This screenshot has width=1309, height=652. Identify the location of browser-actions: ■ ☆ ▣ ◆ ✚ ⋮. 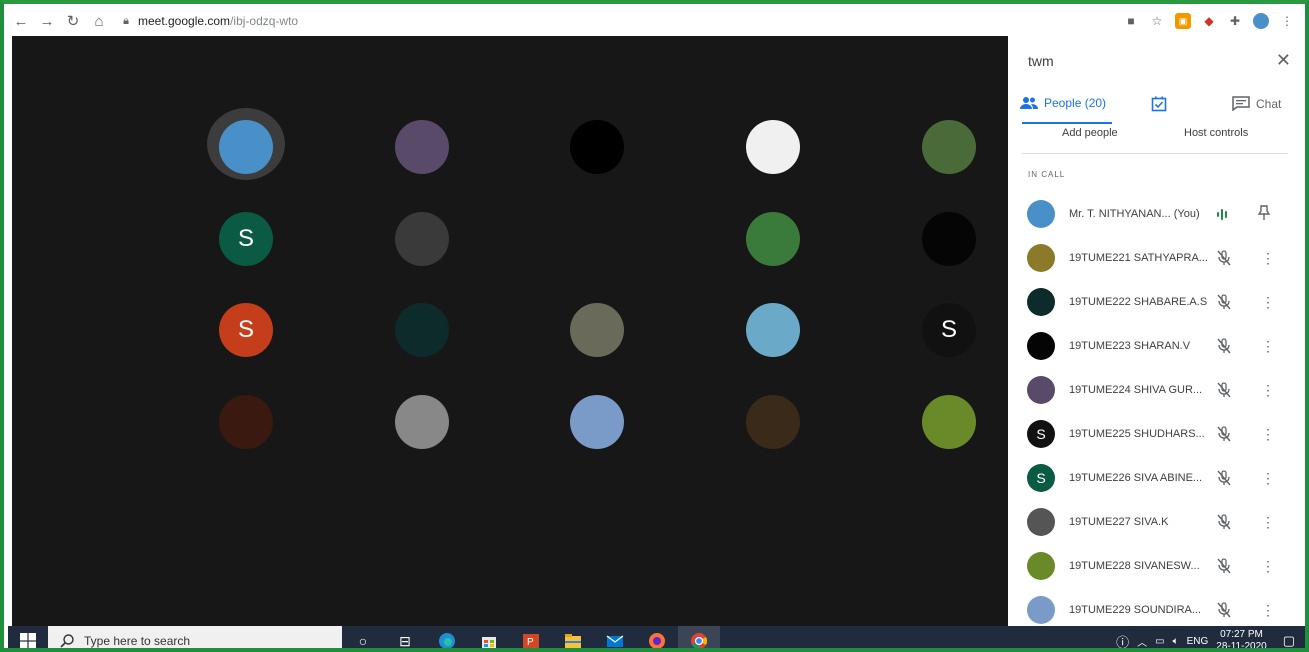
(1209, 21).